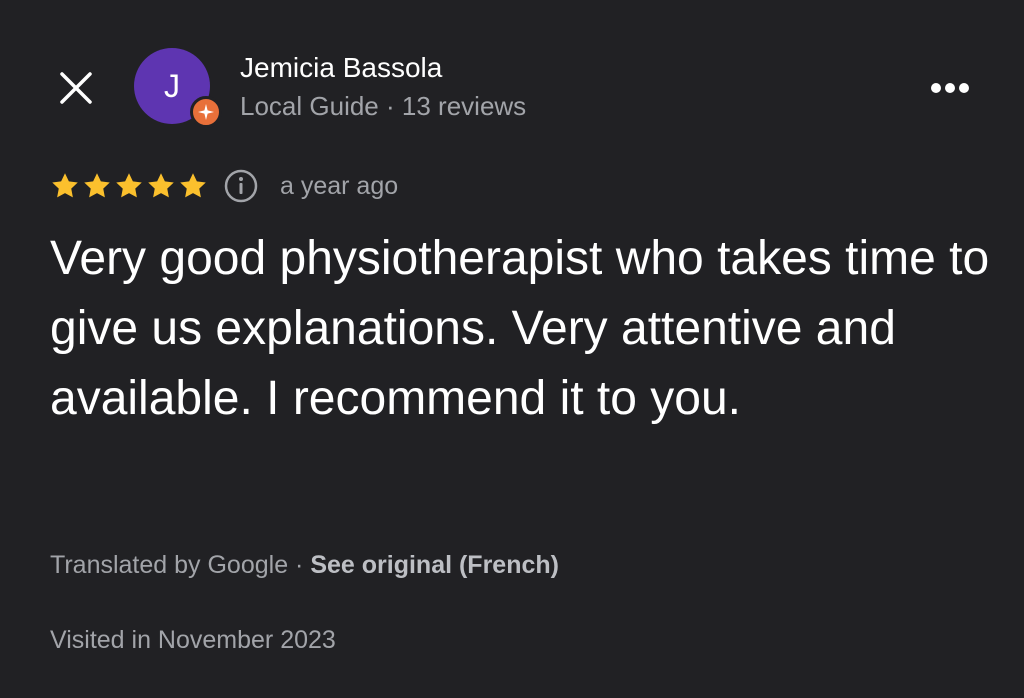  I want to click on more-options-button, so click(950, 88).